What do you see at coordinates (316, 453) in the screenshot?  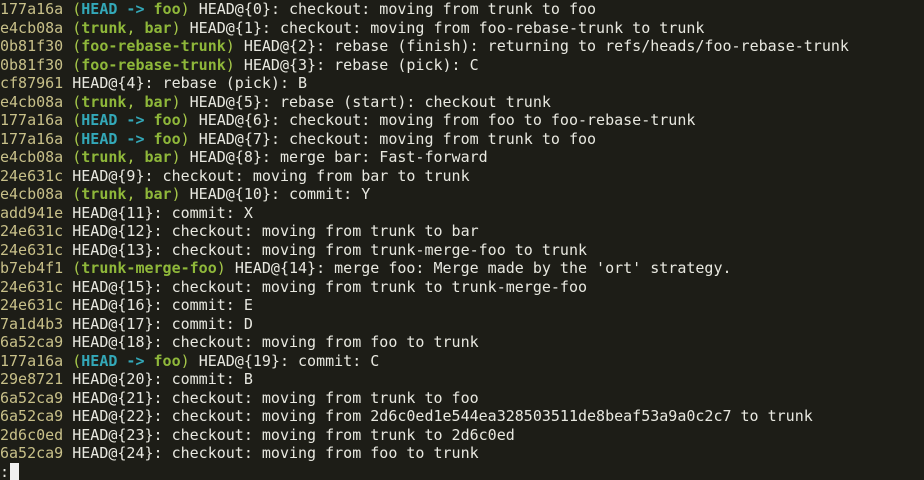 I see `reflog-message: : checkout: moving from foo to trunk` at bounding box center [316, 453].